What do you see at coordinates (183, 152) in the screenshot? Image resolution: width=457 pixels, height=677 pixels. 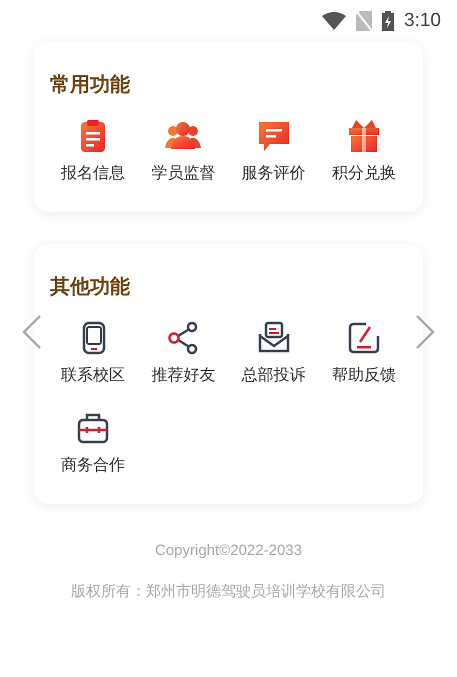 I see `function-item: 学员监督` at bounding box center [183, 152].